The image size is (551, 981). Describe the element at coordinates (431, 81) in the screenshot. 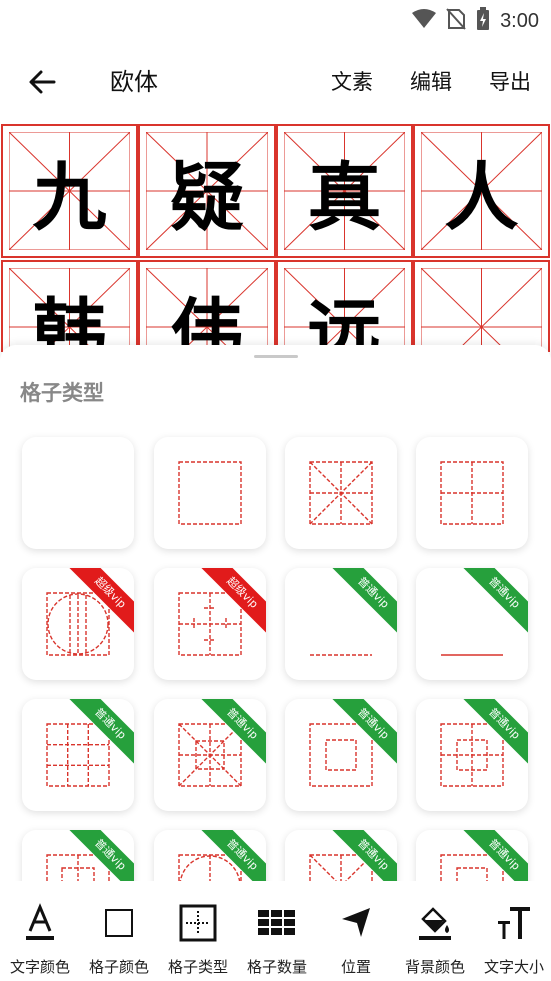

I see `edit-button: 编辑` at that location.